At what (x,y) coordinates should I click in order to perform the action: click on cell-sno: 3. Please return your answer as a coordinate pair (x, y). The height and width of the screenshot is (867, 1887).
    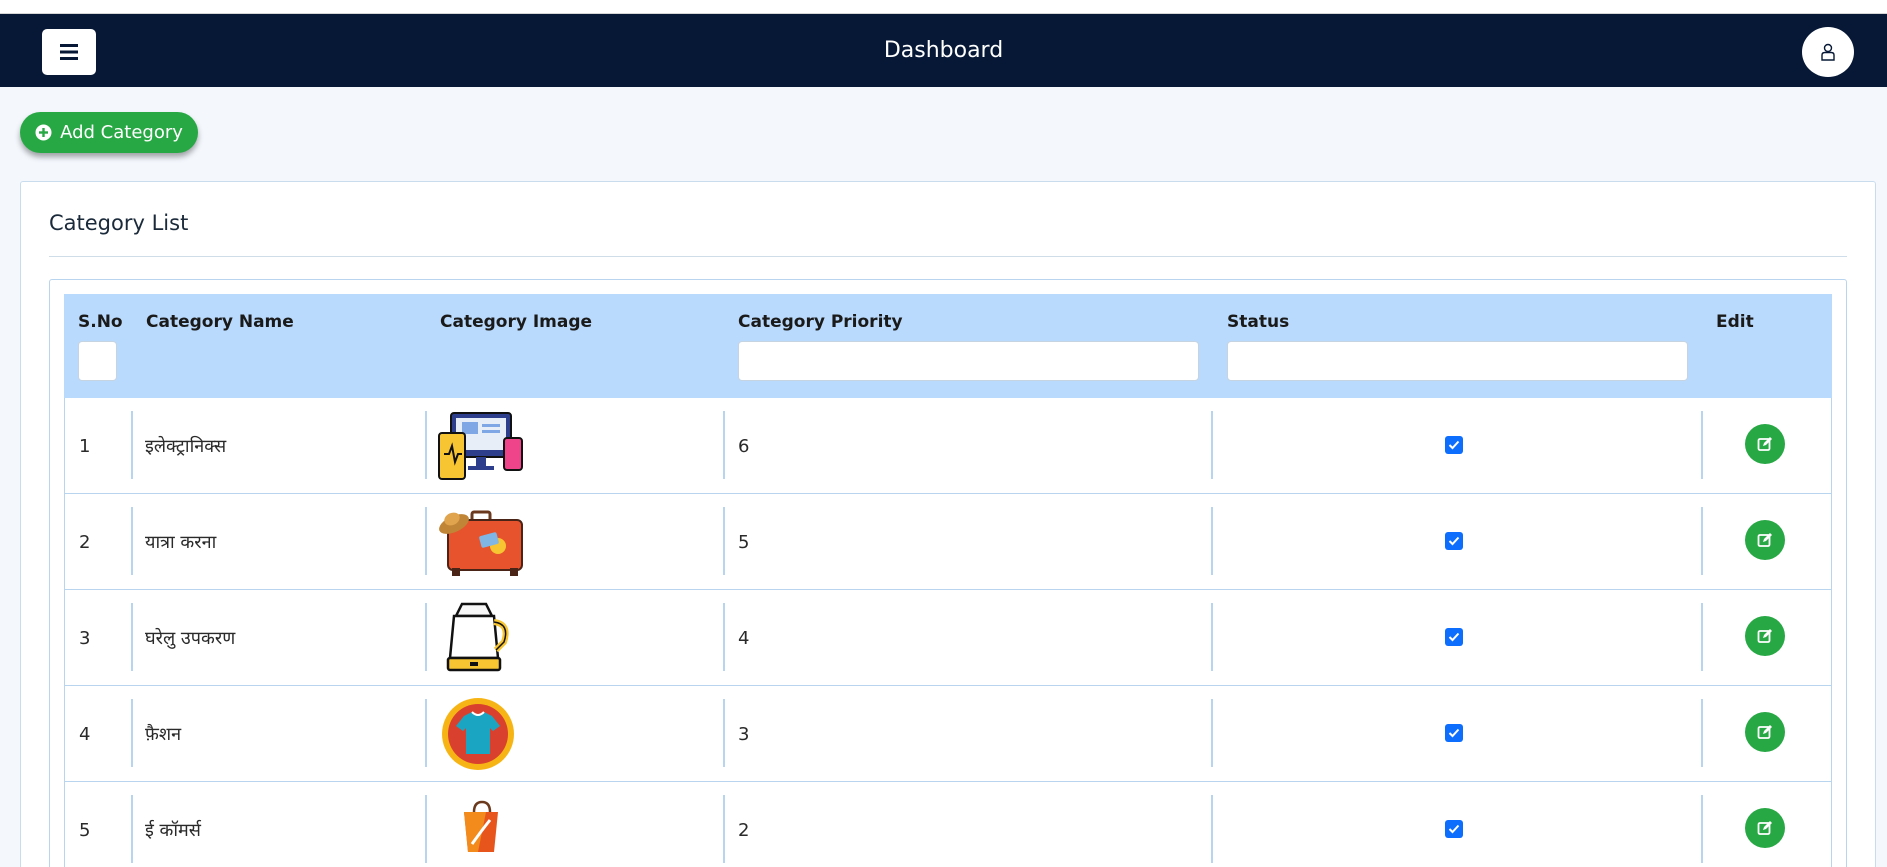
    Looking at the image, I should click on (85, 638).